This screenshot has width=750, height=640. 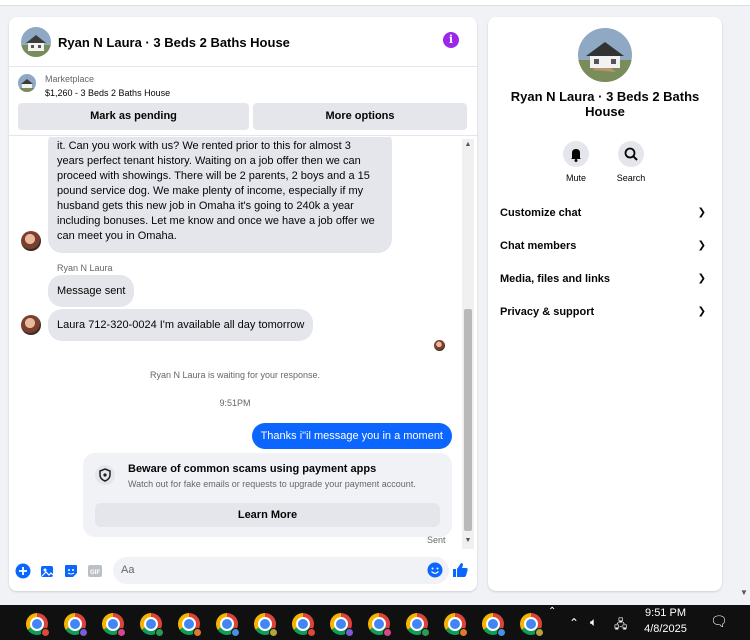 What do you see at coordinates (435, 572) in the screenshot?
I see `emoji-icon` at bounding box center [435, 572].